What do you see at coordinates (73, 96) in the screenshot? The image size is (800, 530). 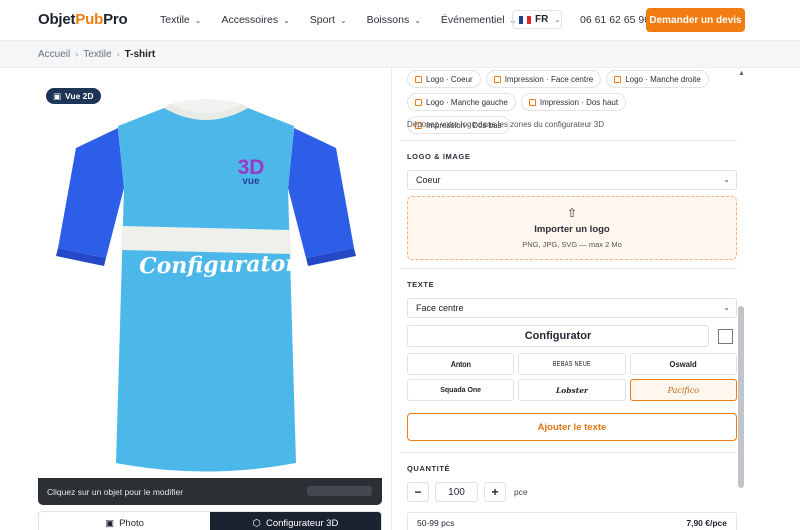 I see `view-2d-badge: ▣ Vue 2D` at bounding box center [73, 96].